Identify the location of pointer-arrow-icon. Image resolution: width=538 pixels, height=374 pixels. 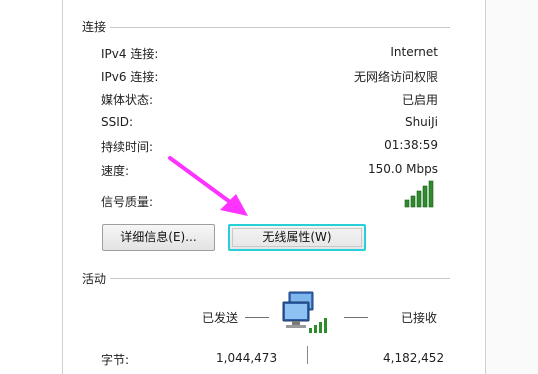
(208, 186).